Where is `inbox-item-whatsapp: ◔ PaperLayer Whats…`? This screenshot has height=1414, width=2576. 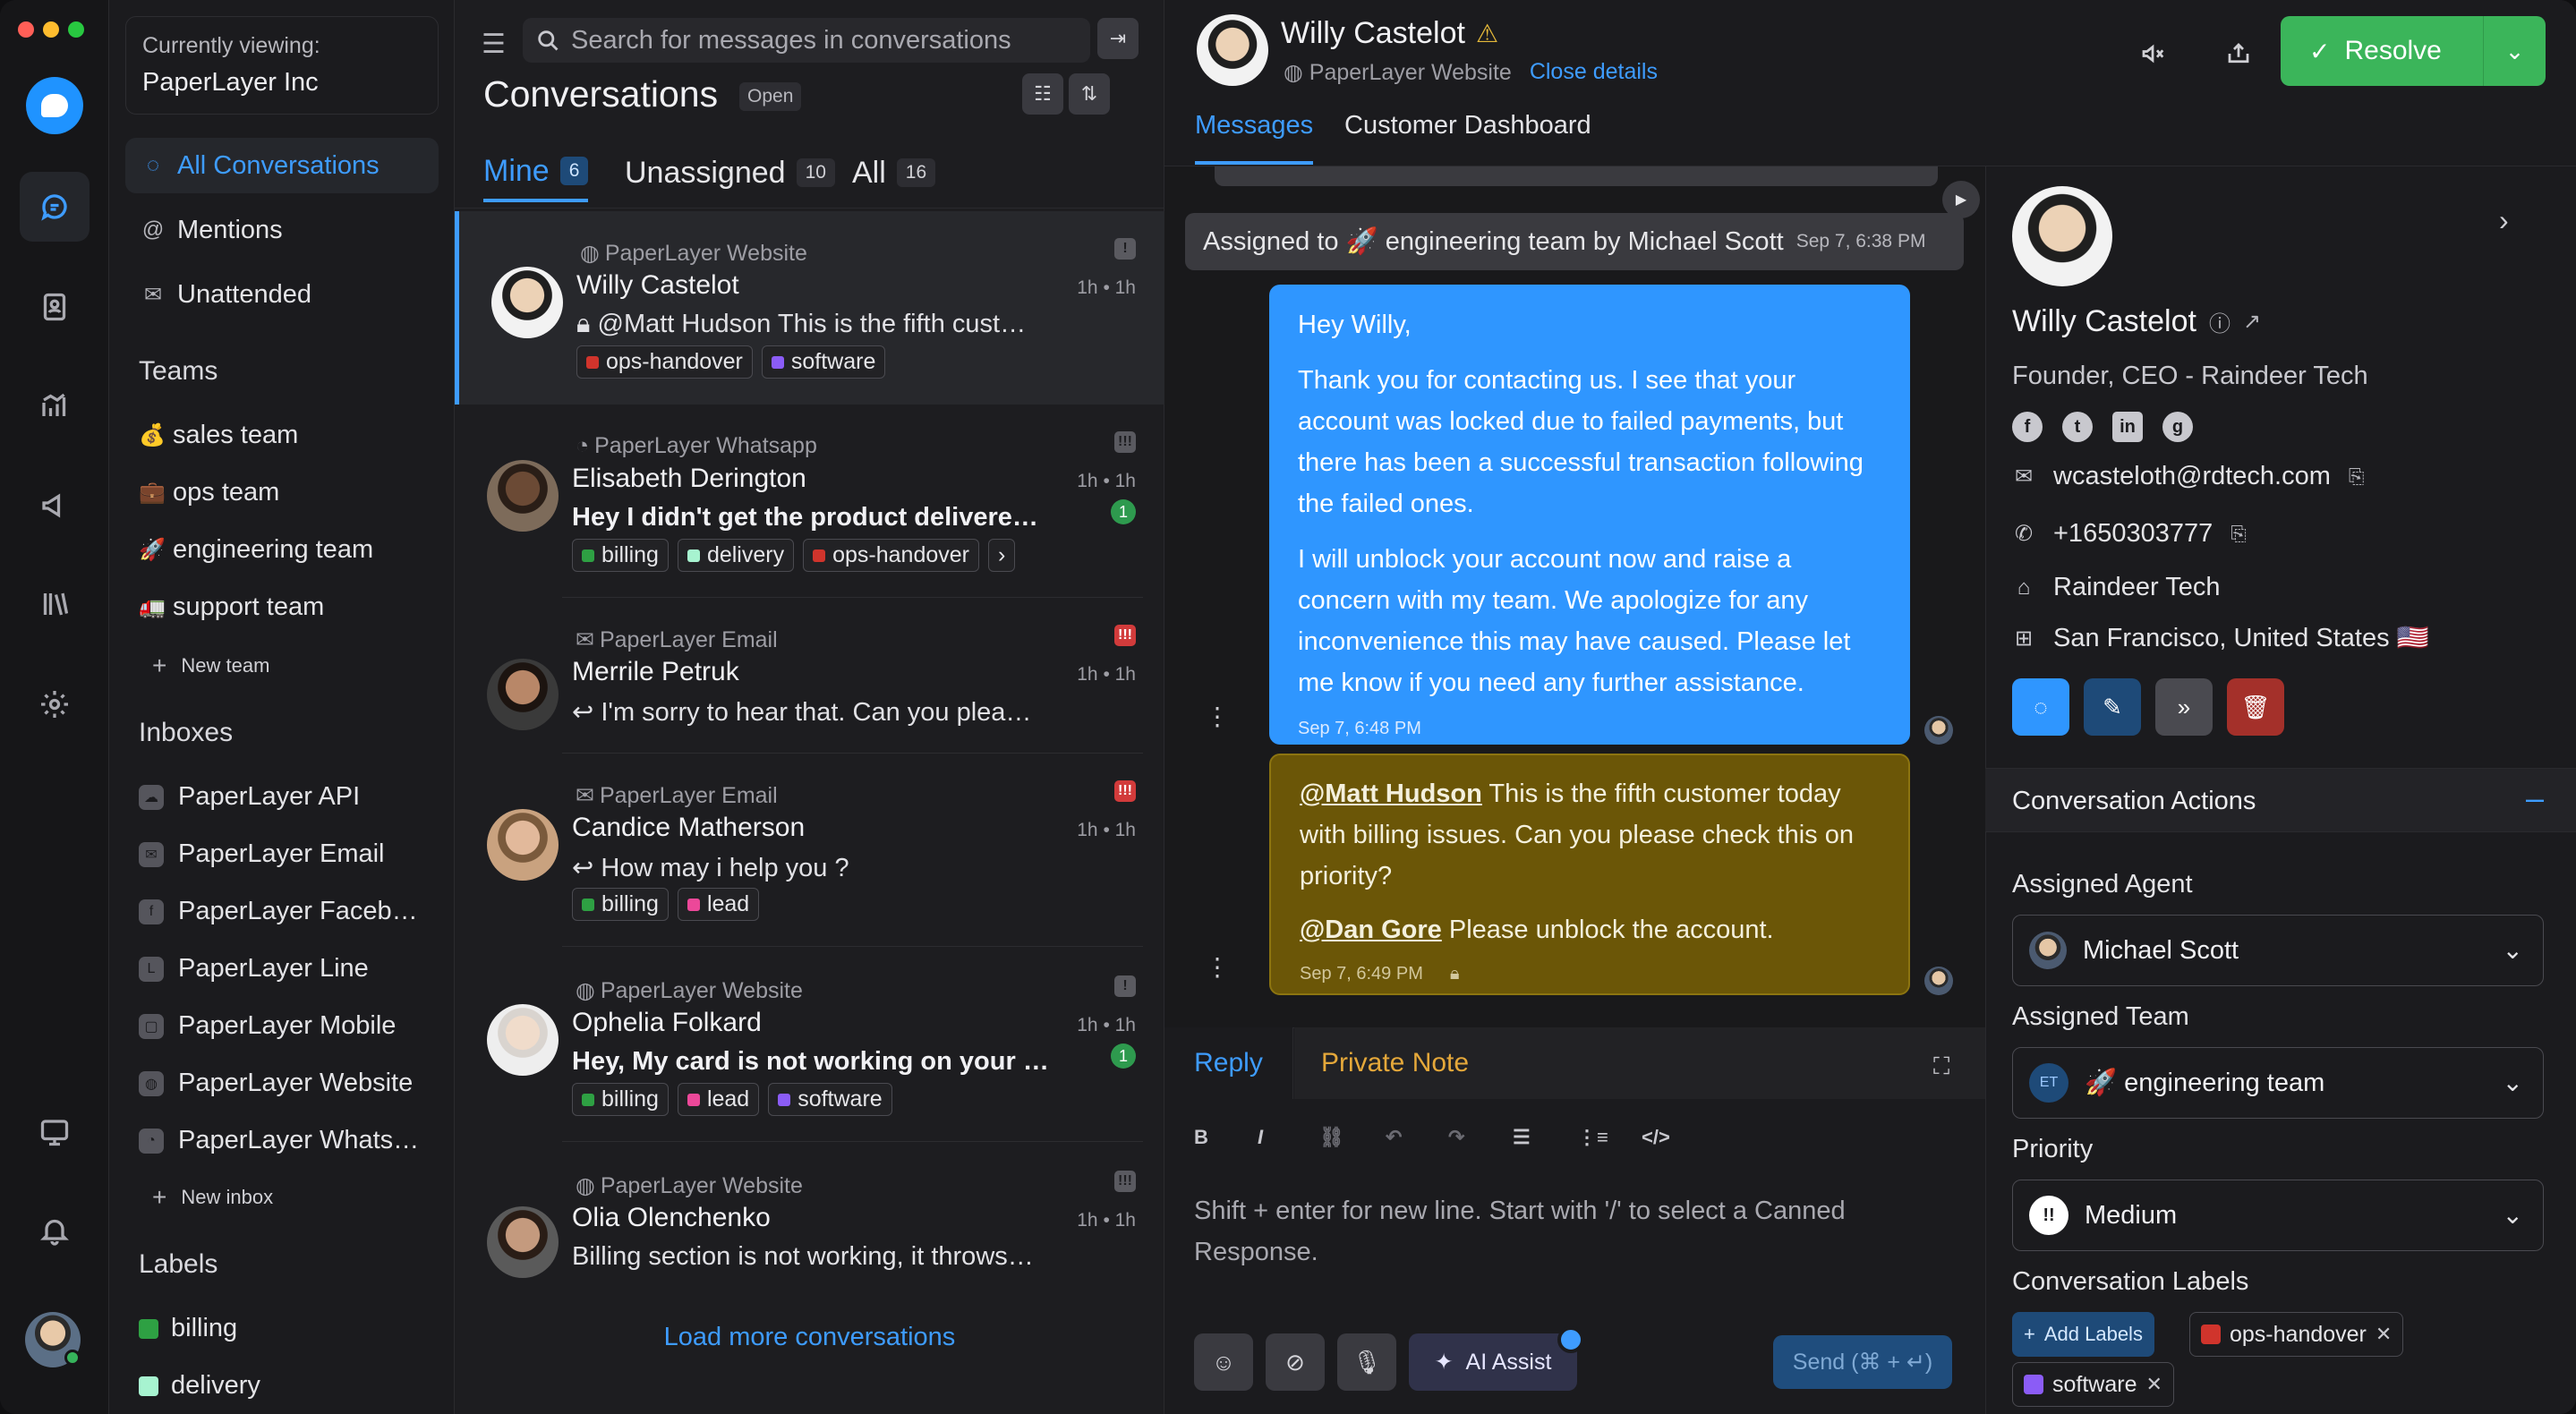 inbox-item-whatsapp: ◔ PaperLayer Whats… is located at coordinates (286, 1140).